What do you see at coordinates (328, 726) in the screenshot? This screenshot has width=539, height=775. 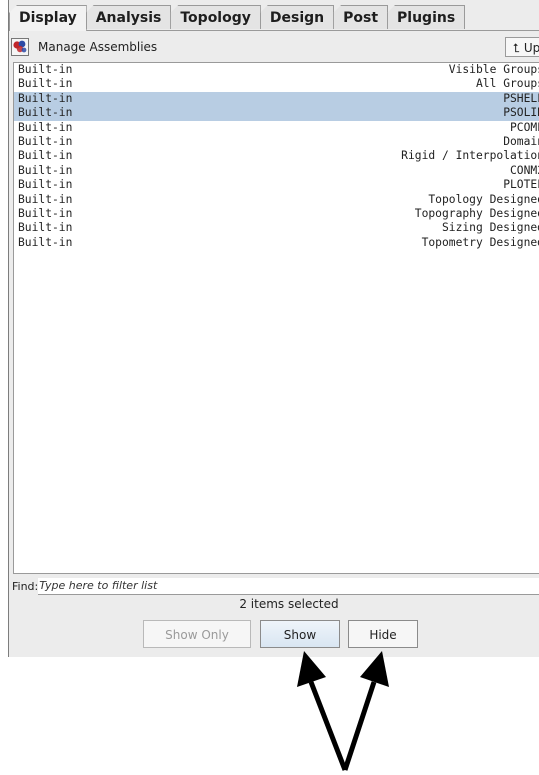 I see `arrow-to-show-line` at bounding box center [328, 726].